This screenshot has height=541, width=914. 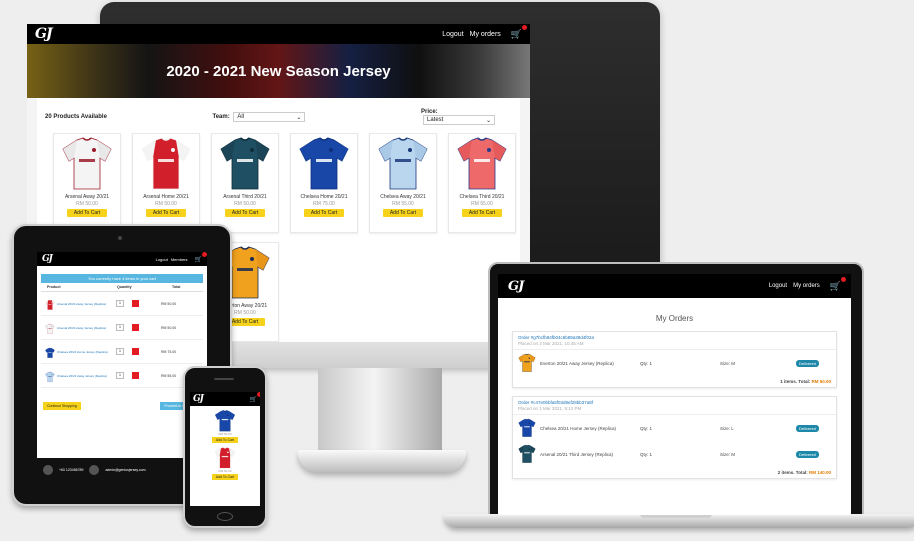 I want to click on cart-item-total: RM 75.00, so click(x=169, y=351).